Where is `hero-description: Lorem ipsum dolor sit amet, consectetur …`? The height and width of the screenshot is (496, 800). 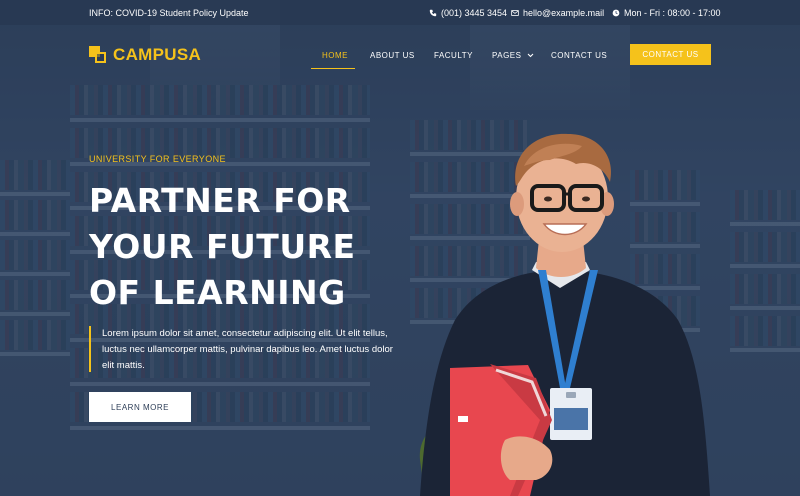
hero-description: Lorem ipsum dolor sit amet, consectetur … is located at coordinates (247, 349).